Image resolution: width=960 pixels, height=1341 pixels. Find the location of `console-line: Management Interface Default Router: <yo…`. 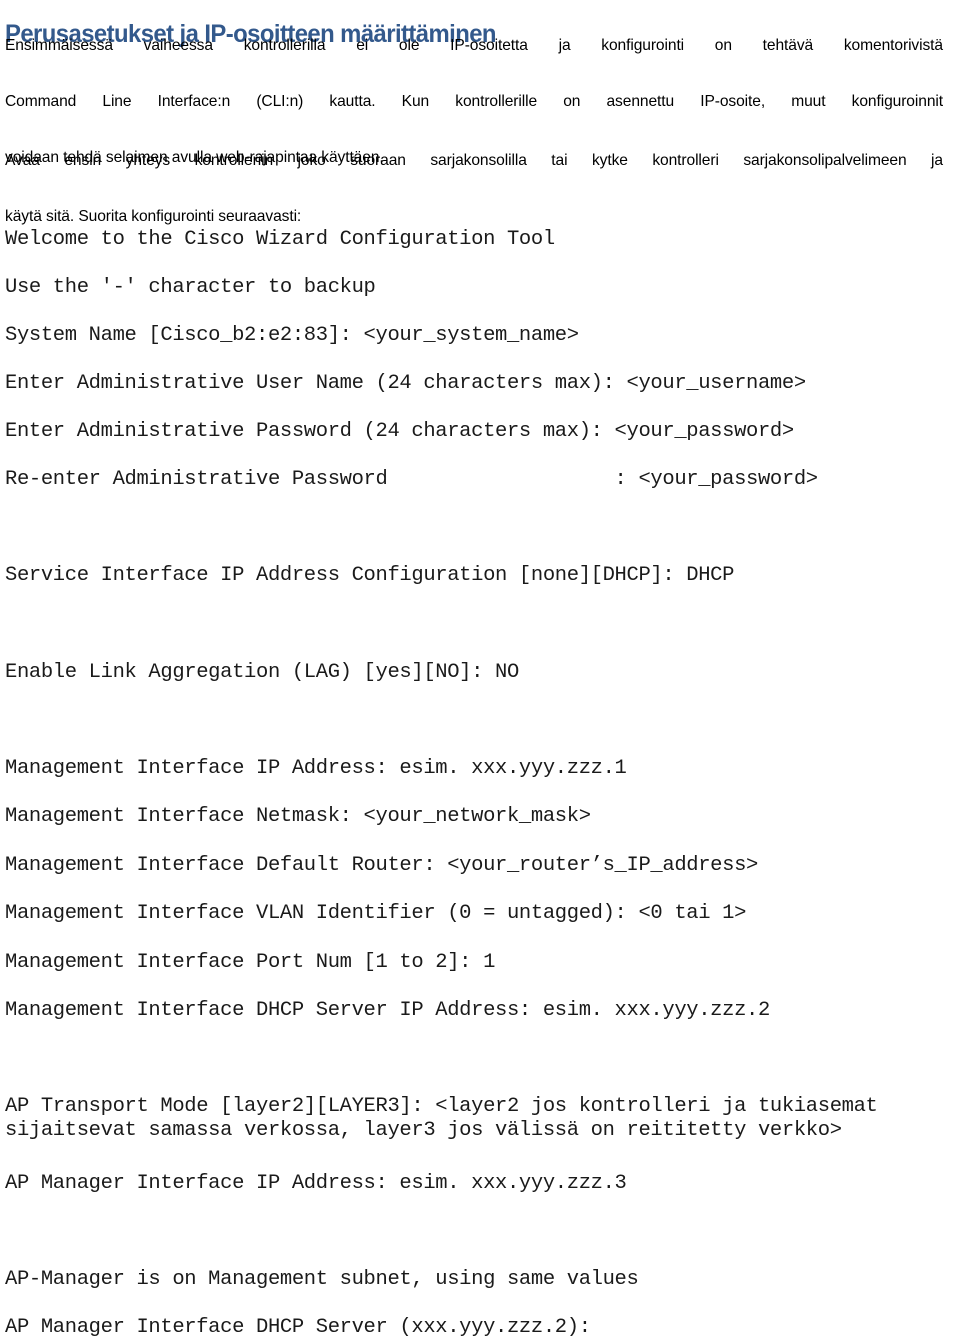

console-line: Management Interface Default Router: <yo… is located at coordinates (381, 865).